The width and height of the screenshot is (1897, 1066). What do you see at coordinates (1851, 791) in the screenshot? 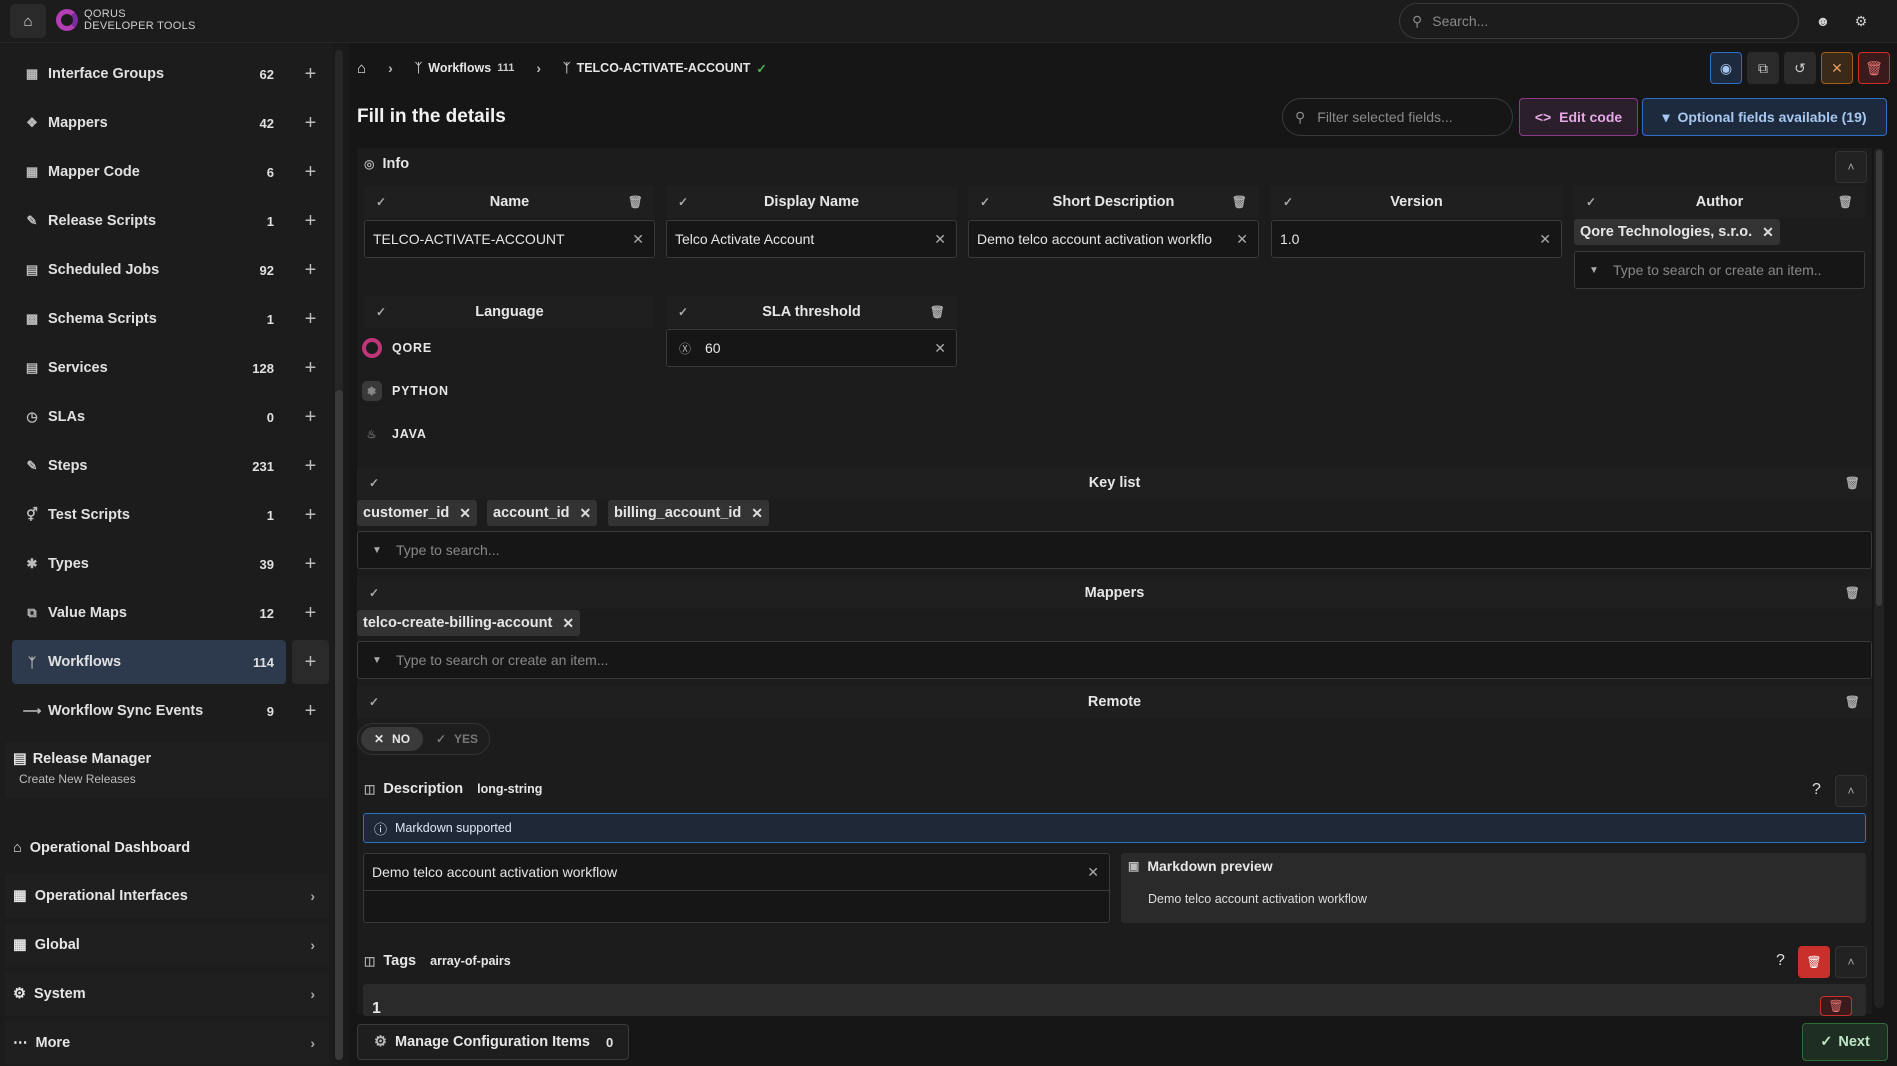
I see `collapse-description-button: ˄` at bounding box center [1851, 791].